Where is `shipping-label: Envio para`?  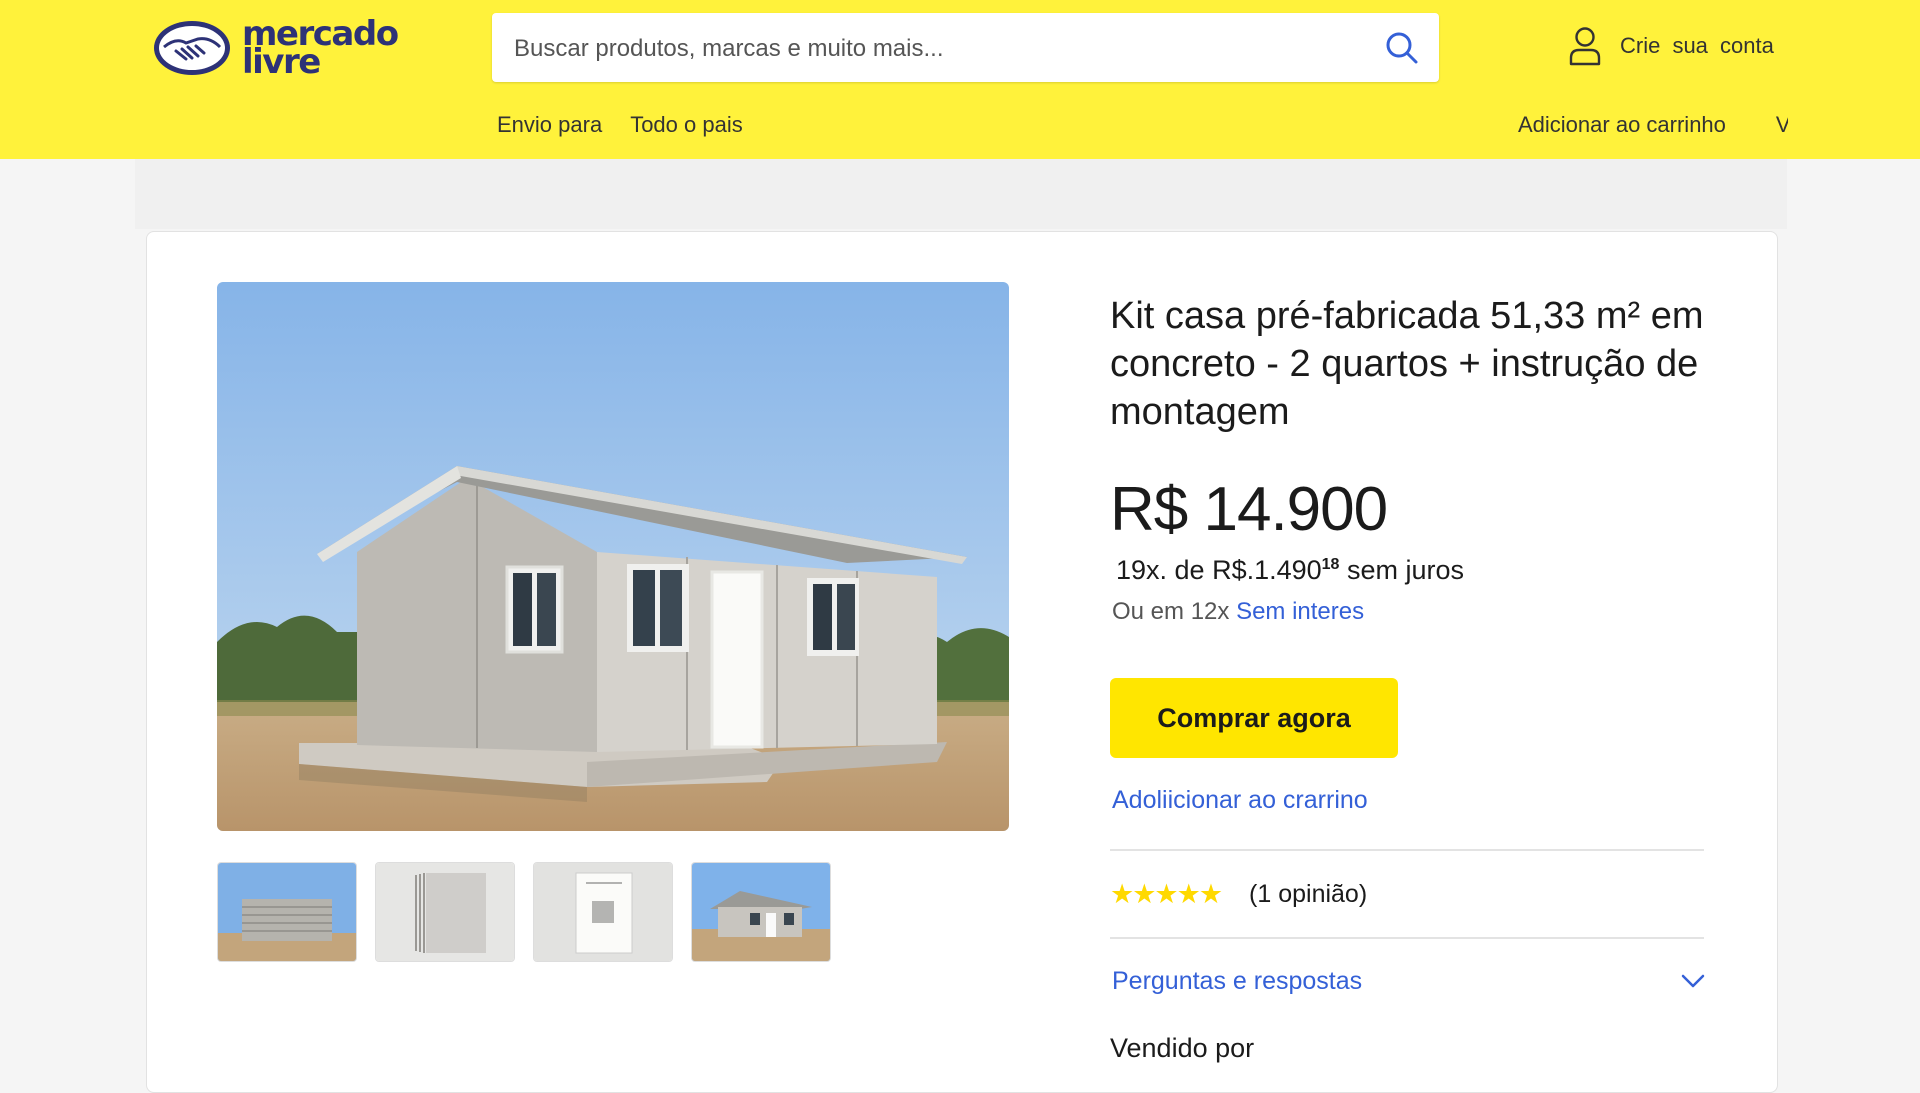
shipping-label: Envio para is located at coordinates (549, 125).